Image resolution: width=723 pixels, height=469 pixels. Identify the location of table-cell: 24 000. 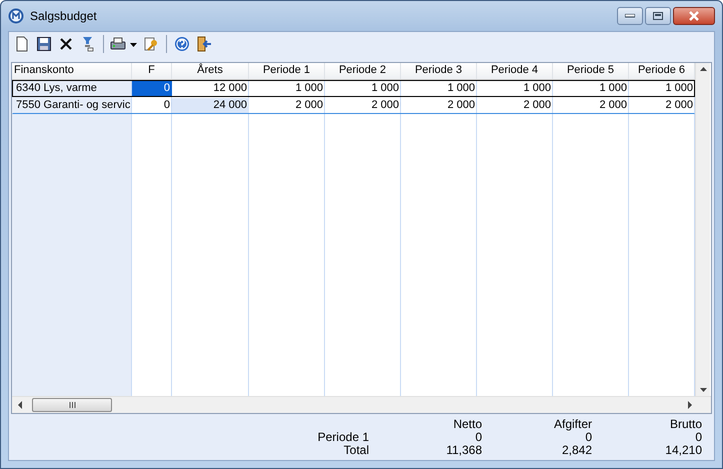
(210, 105).